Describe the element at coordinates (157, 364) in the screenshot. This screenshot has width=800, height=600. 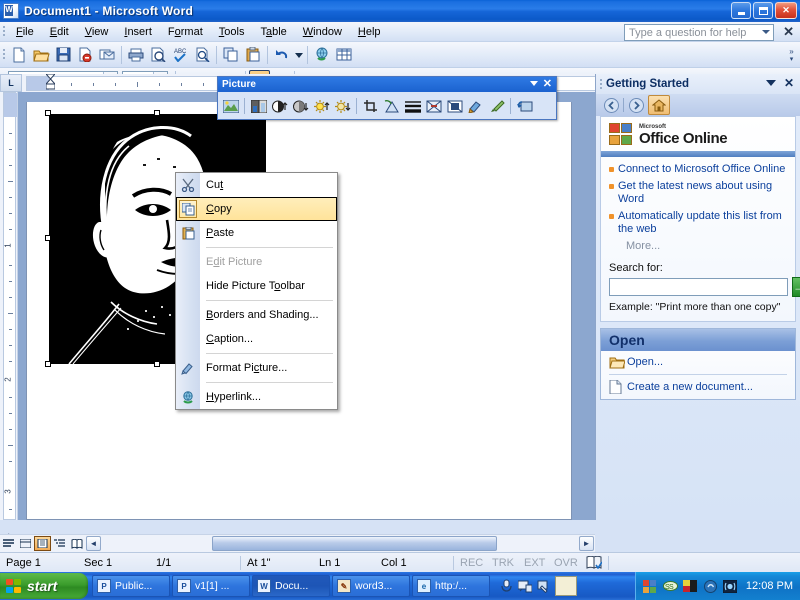
I see `resize-handle-s` at that location.